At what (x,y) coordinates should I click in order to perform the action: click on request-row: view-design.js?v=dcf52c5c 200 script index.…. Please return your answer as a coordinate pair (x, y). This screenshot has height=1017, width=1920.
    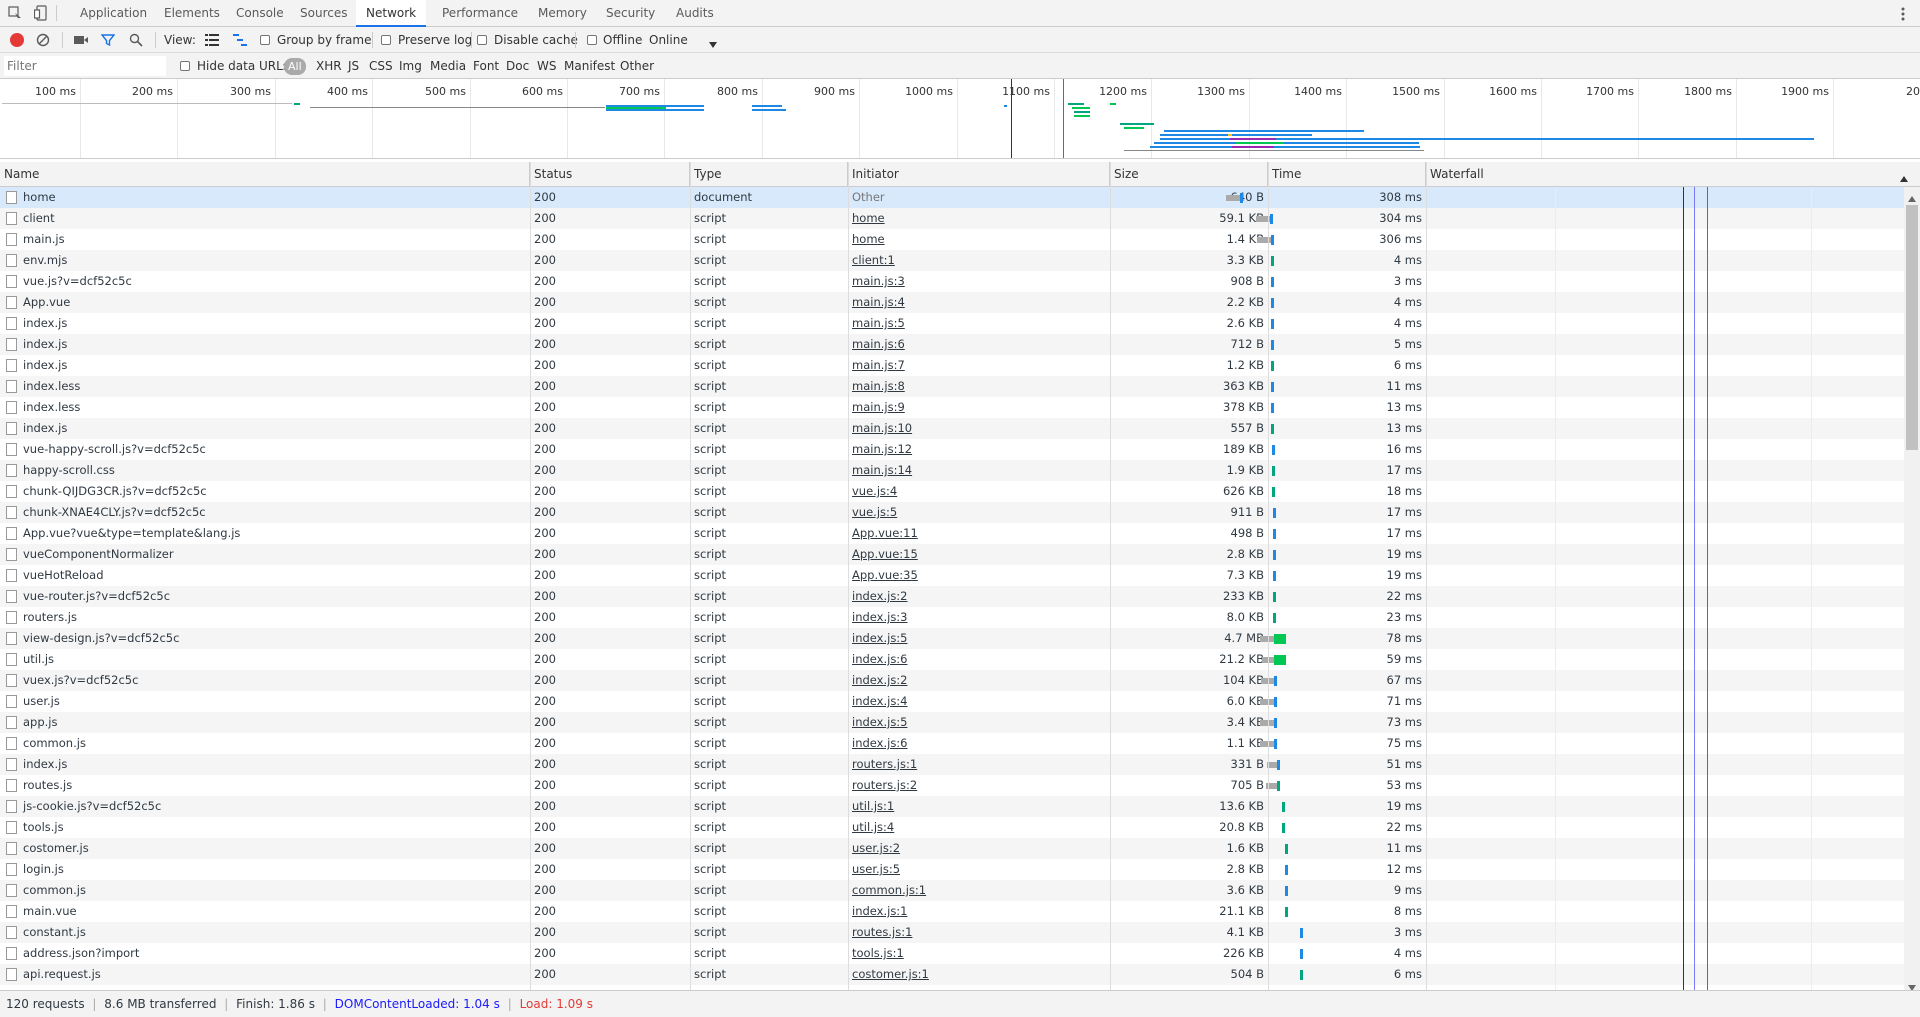
    Looking at the image, I should click on (952, 638).